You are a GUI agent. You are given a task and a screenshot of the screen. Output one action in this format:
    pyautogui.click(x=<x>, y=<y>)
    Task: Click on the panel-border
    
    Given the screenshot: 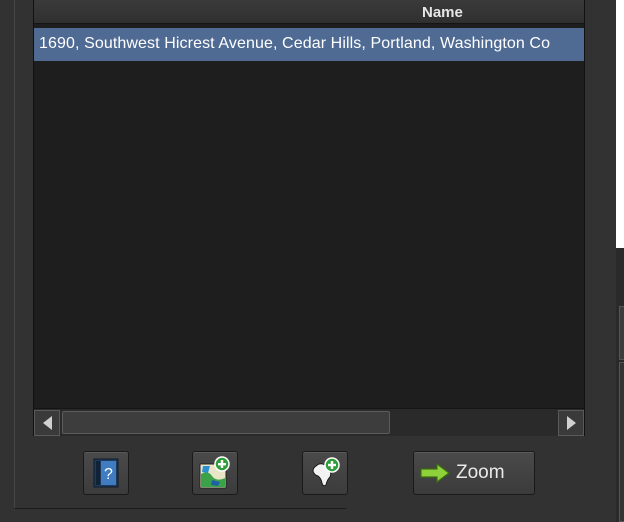 What is the action you would take?
    pyautogui.click(x=14, y=255)
    